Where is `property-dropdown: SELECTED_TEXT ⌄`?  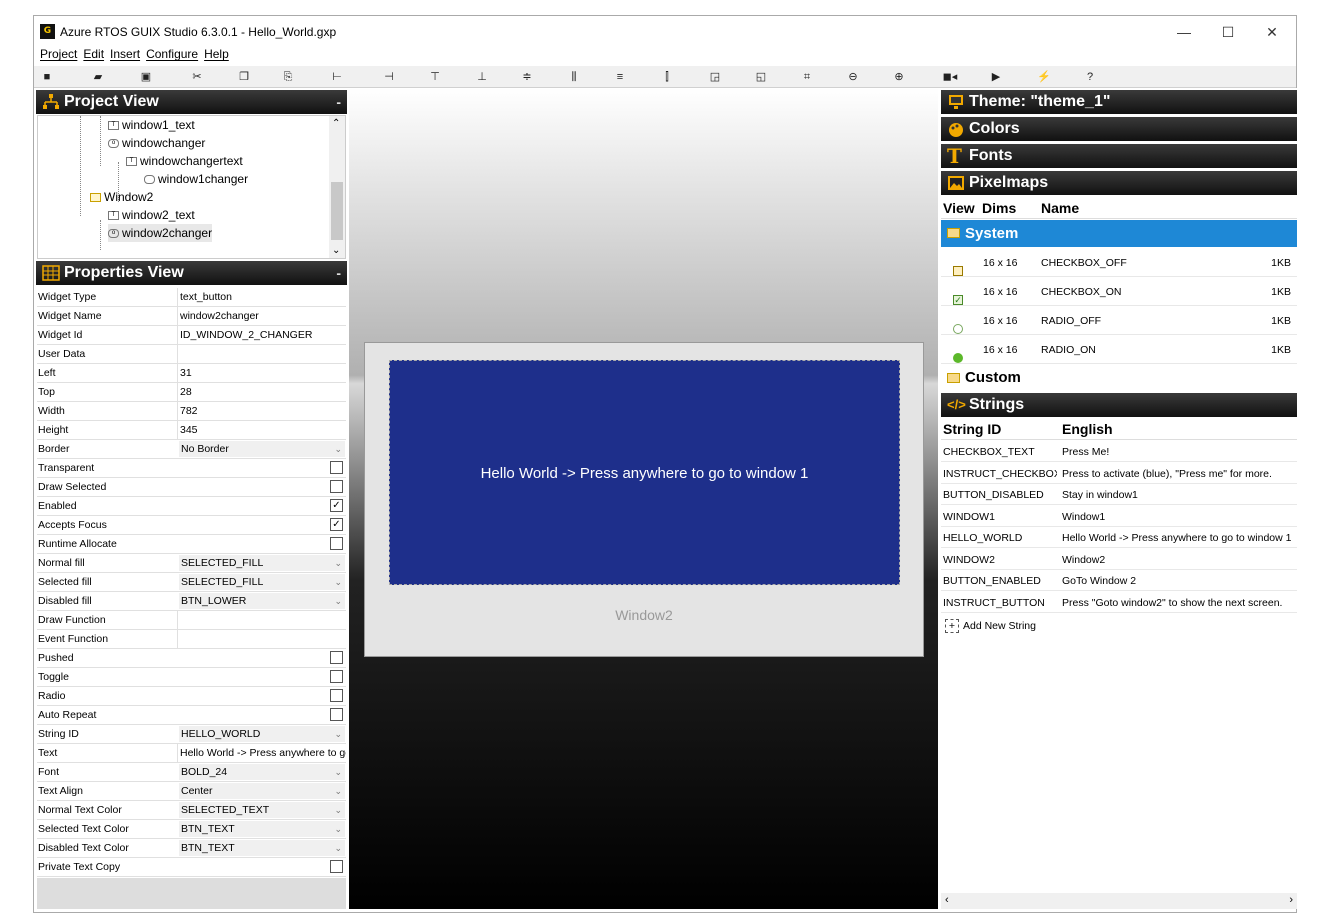
property-dropdown: SELECTED_TEXT ⌄ is located at coordinates (262, 810).